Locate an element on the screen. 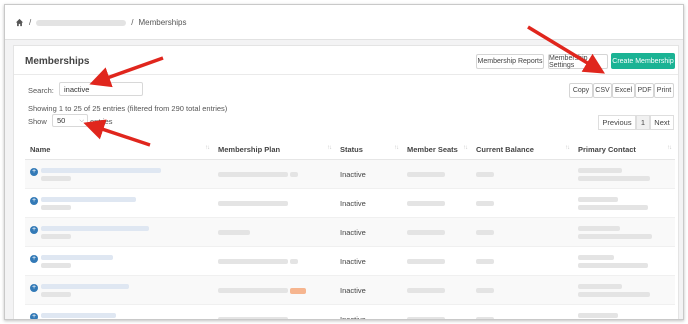 Image resolution: width=688 pixels, height=324 pixels. annotation-arrow-search is located at coordinates (126, 72).